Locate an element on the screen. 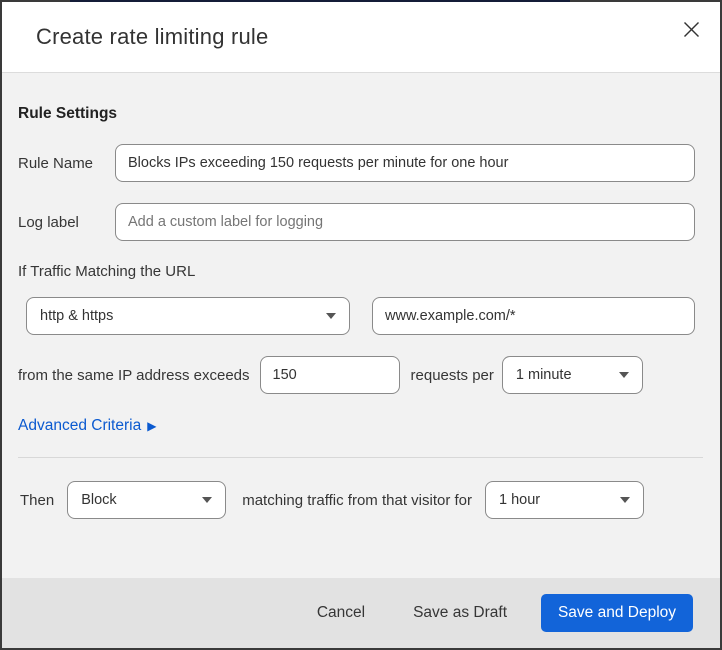 This screenshot has width=722, height=650. scheme-selected-value: http & https is located at coordinates (77, 316).